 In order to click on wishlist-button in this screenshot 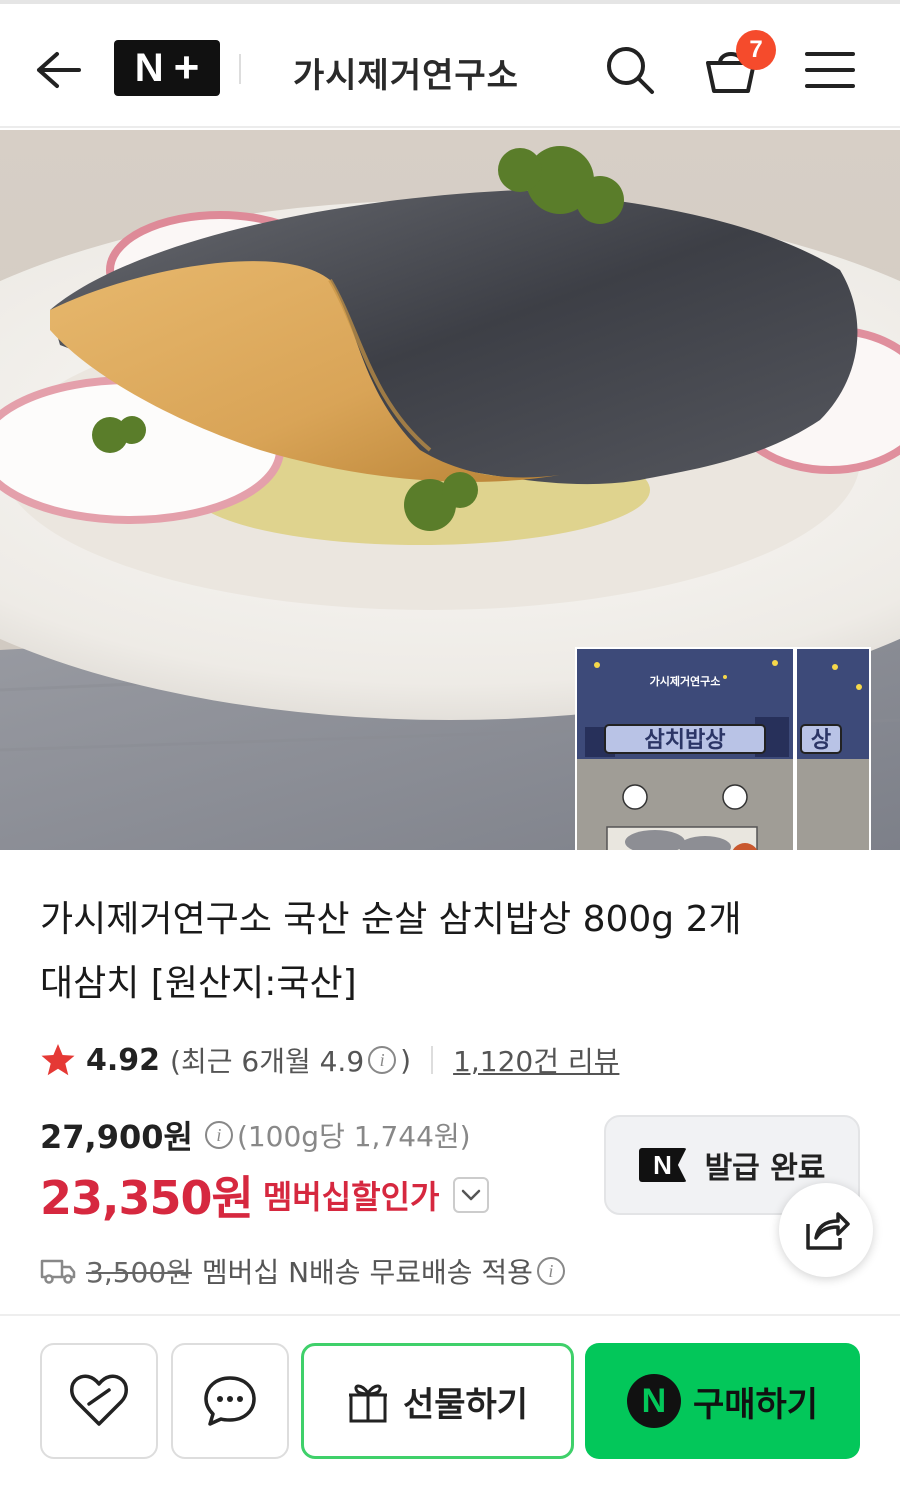, I will do `click(99, 1401)`.